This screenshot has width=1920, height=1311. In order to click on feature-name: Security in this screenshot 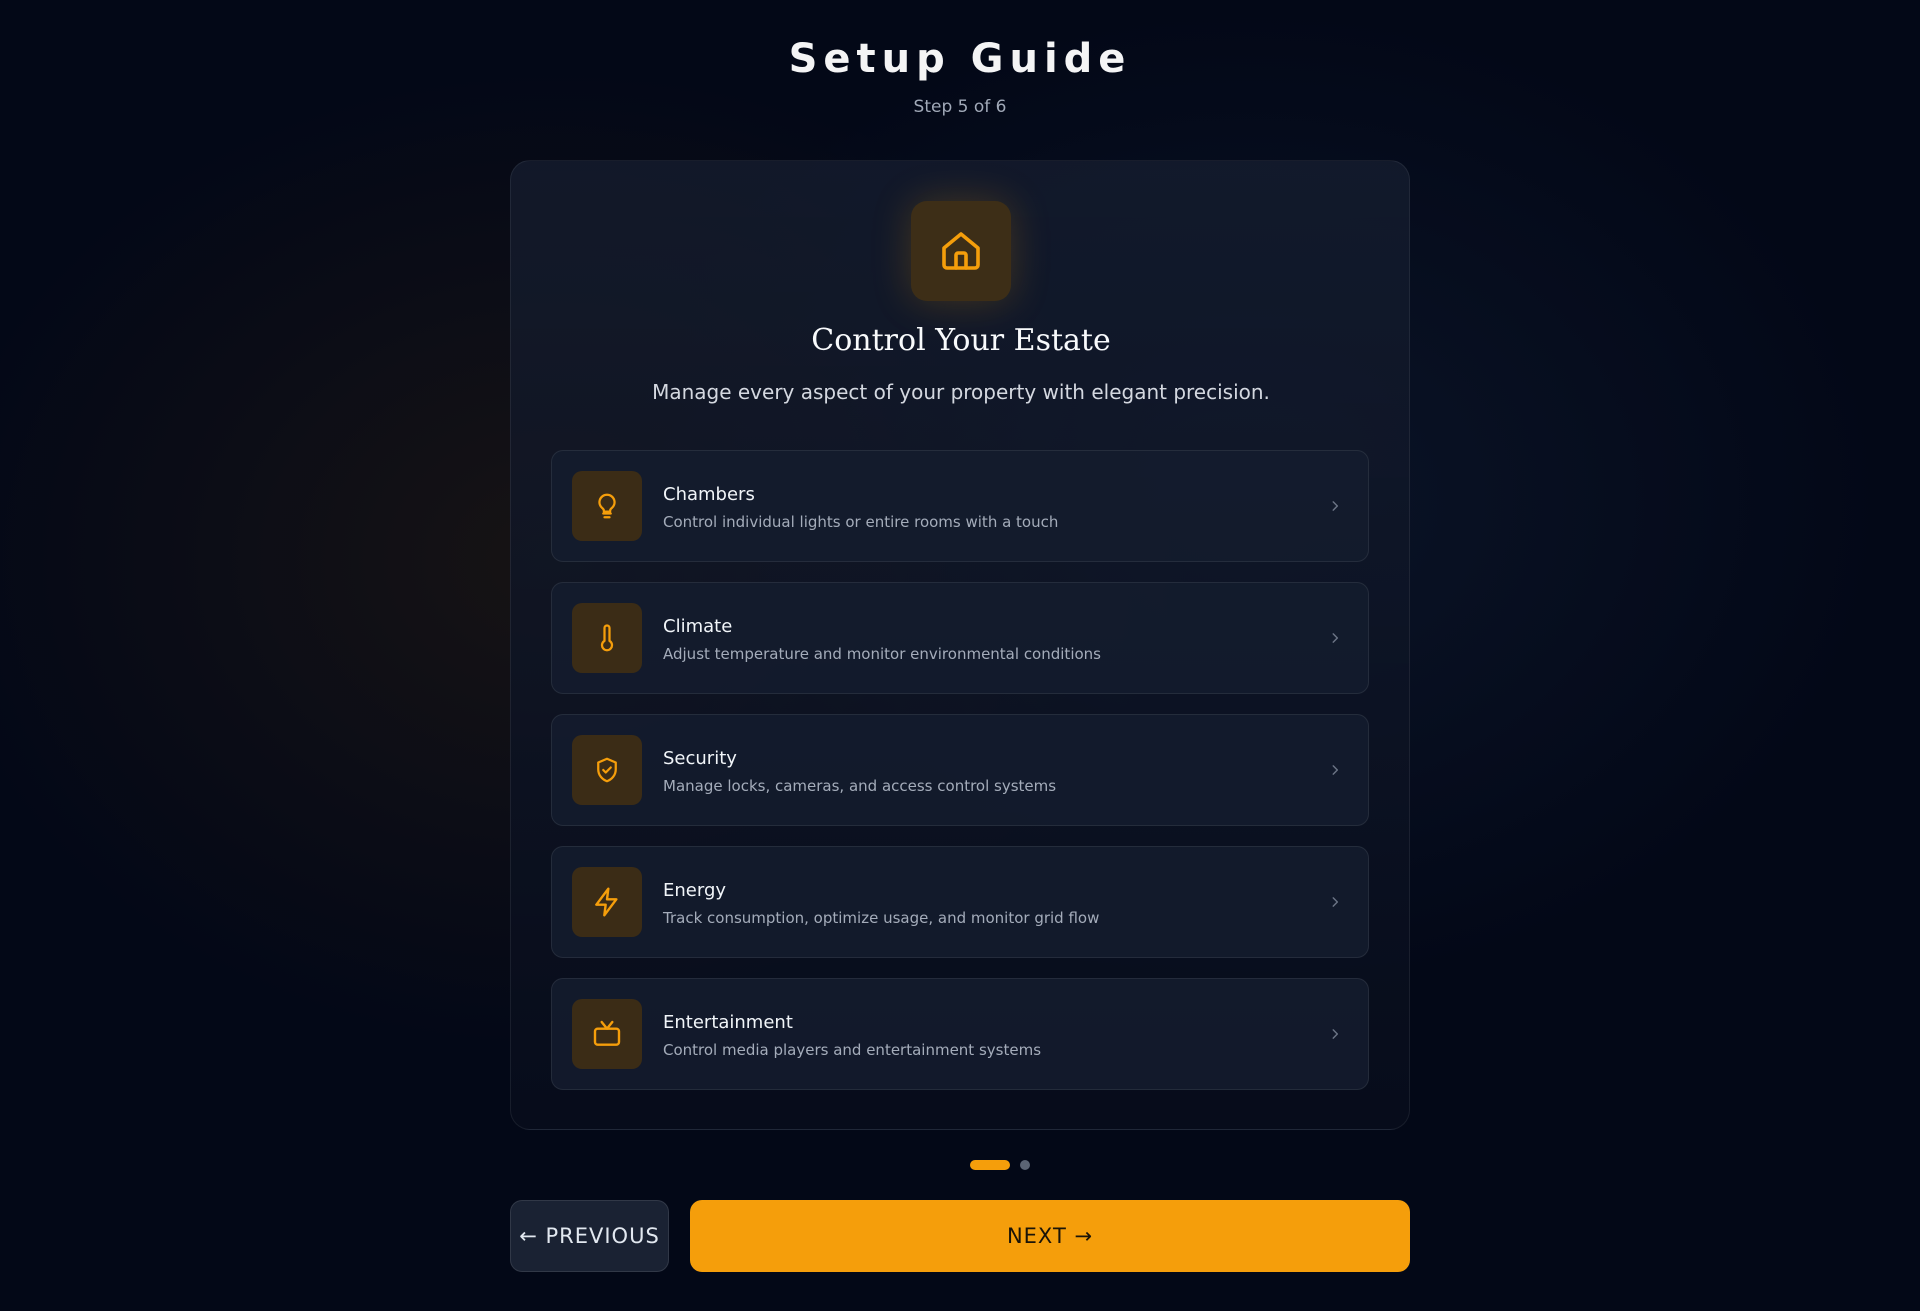, I will do `click(700, 758)`.